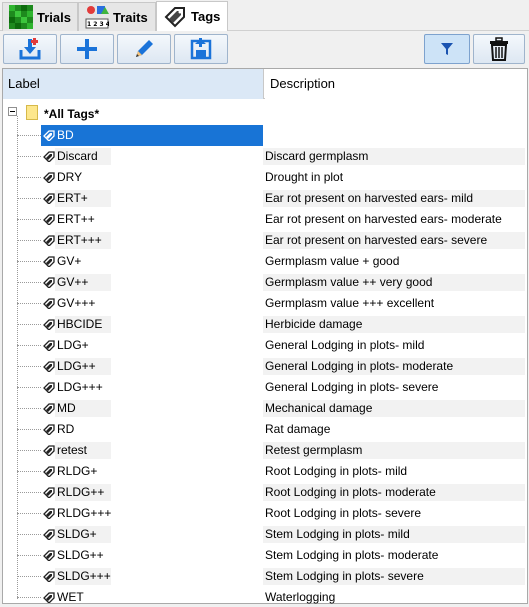 This screenshot has height=607, width=529. Describe the element at coordinates (152, 429) in the screenshot. I see `tag-label-cell: RD` at that location.